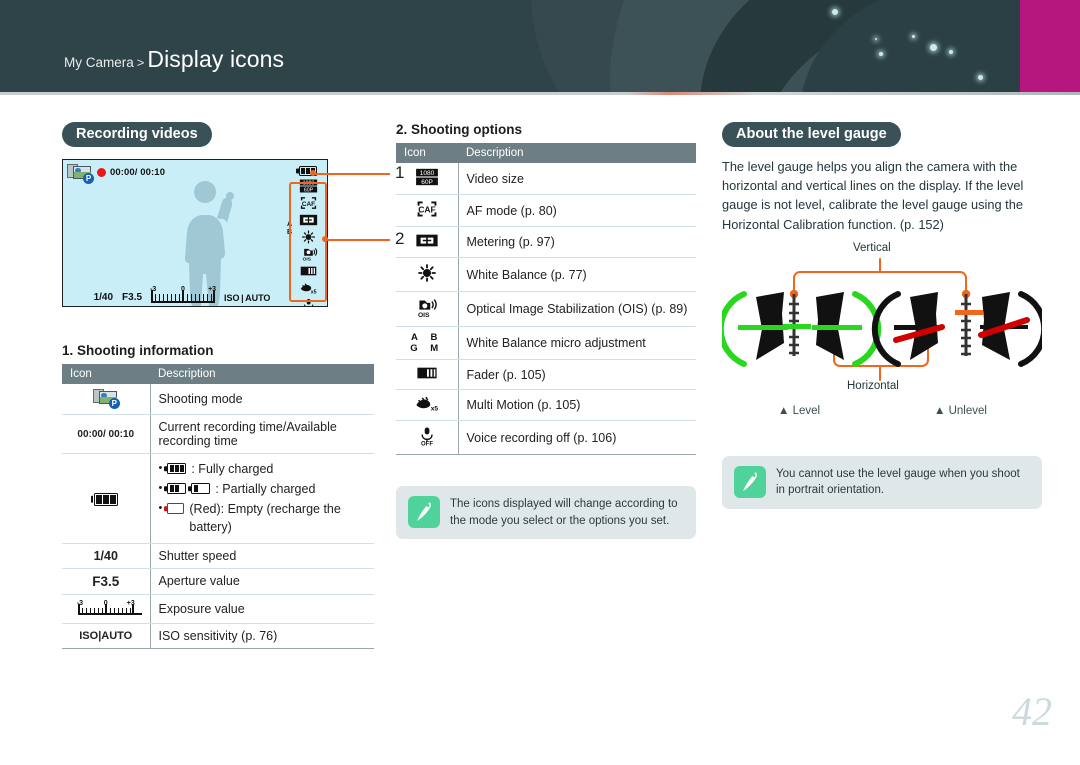 The height and width of the screenshot is (765, 1080). I want to click on level-caption: ▲ Level, so click(799, 410).